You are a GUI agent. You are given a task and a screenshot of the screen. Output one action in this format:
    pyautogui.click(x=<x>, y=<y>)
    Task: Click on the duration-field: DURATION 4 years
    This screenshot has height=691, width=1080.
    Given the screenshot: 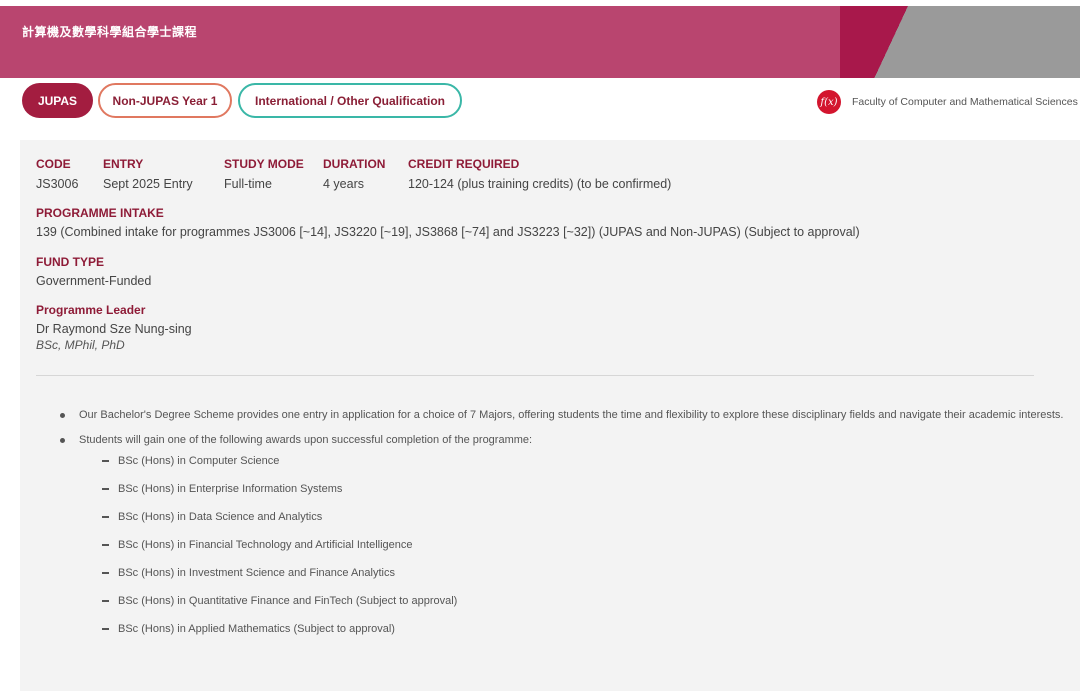 What is the action you would take?
    pyautogui.click(x=354, y=174)
    